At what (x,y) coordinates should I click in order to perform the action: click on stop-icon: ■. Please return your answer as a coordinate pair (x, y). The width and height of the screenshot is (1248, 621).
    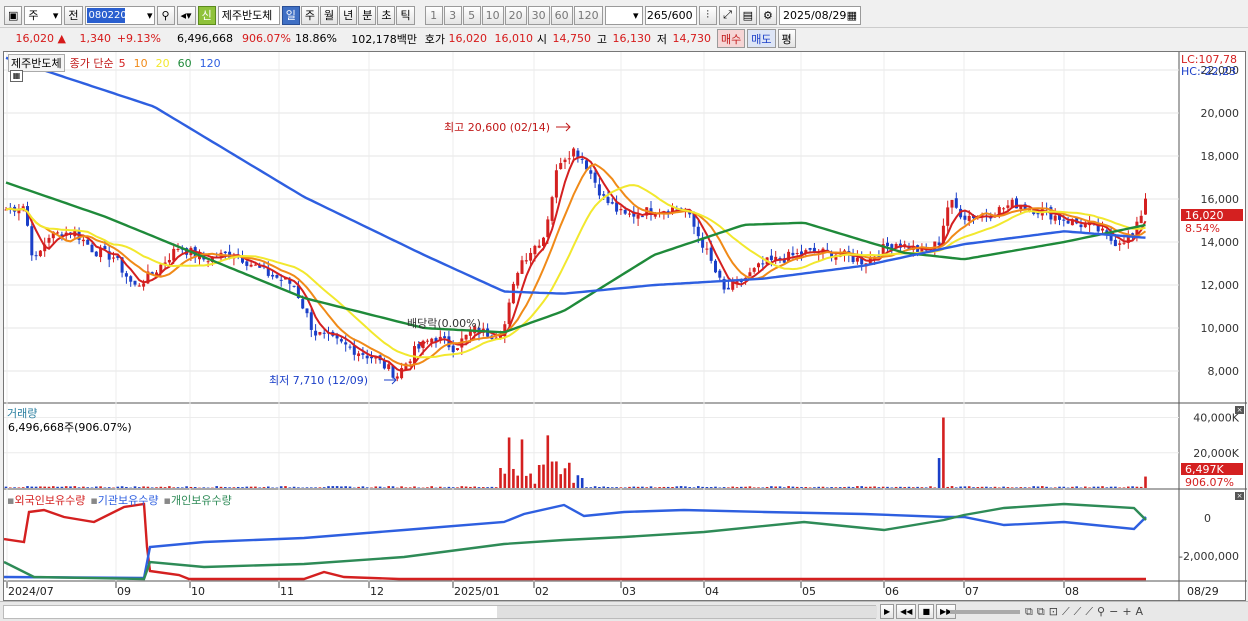
    Looking at the image, I should click on (926, 611).